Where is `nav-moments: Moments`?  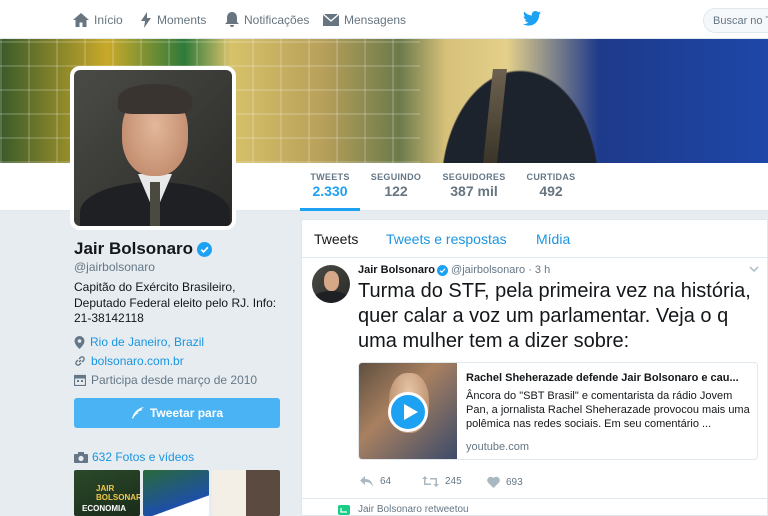
nav-moments: Moments is located at coordinates (173, 19).